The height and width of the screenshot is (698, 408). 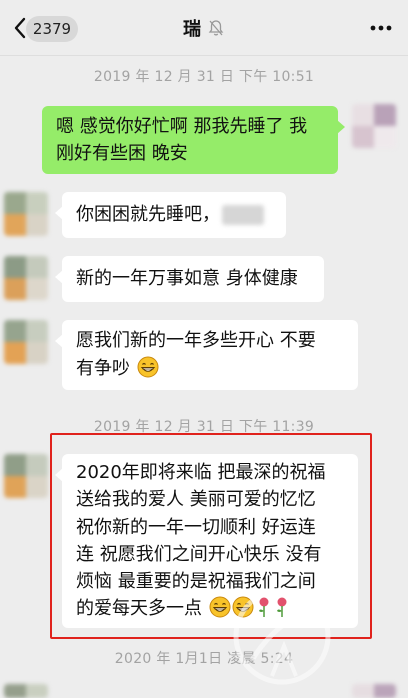 I want to click on message-text: 新的一年万事如意 身体健康, so click(x=187, y=278).